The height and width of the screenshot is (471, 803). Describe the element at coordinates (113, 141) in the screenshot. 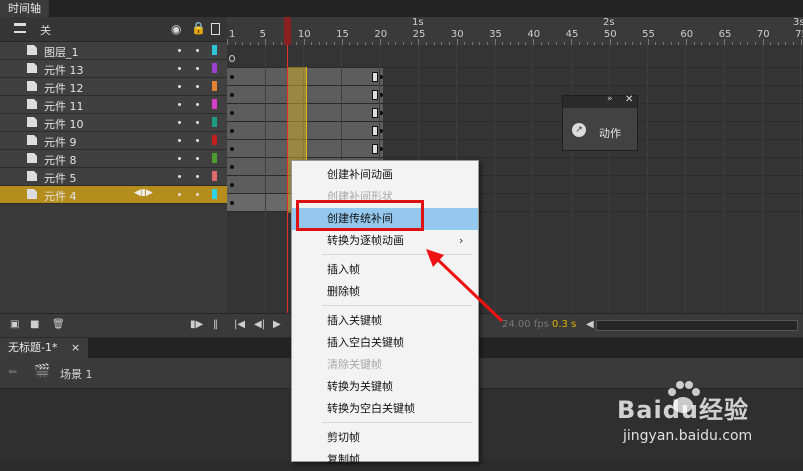

I see `layer-row: 元件 9` at that location.